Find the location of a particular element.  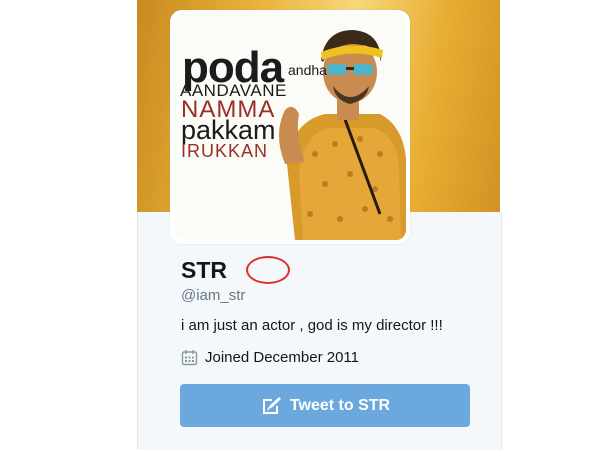

avatar-text-irukkan: IRUKKAN is located at coordinates (225, 151).